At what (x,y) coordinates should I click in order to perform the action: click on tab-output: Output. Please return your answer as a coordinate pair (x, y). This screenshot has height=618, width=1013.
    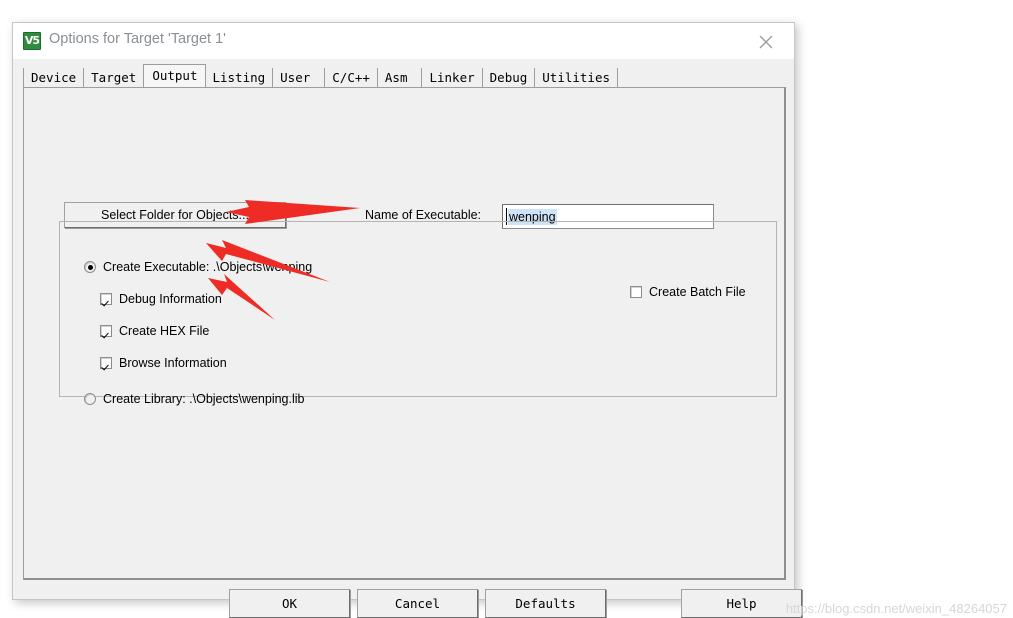
    Looking at the image, I should click on (175, 75).